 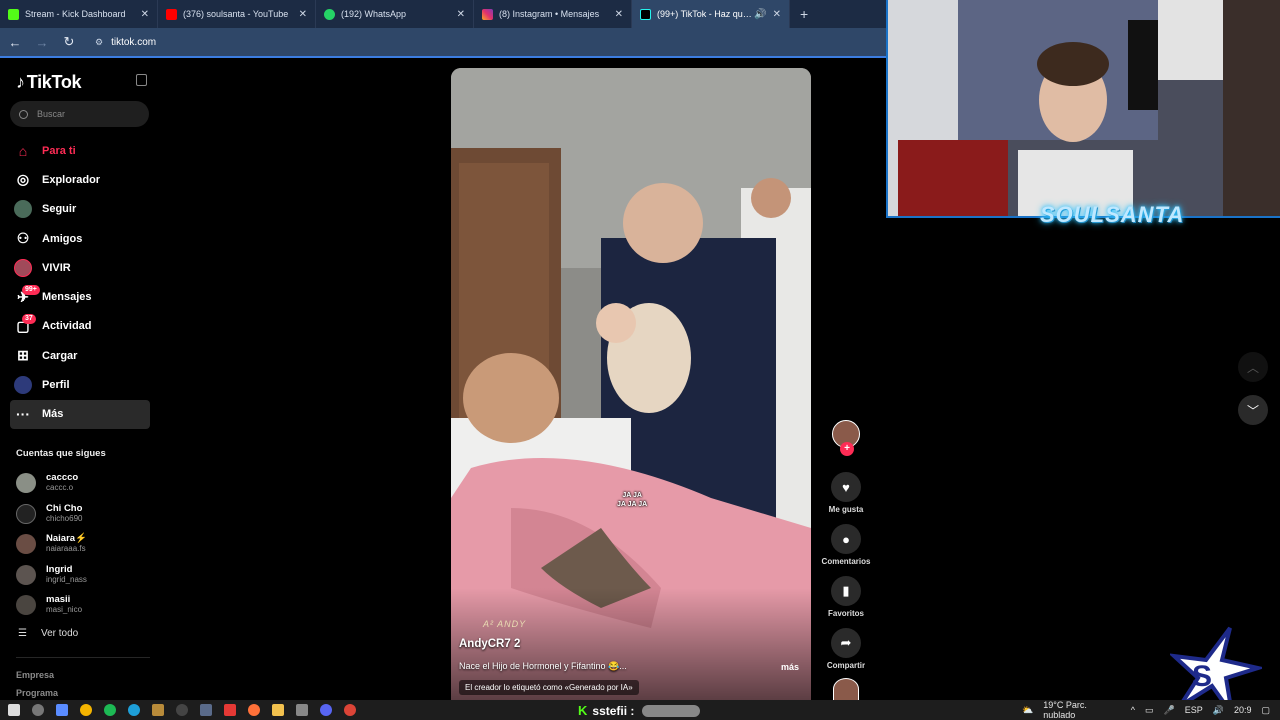 What do you see at coordinates (134, 710) in the screenshot?
I see `edge-icon` at bounding box center [134, 710].